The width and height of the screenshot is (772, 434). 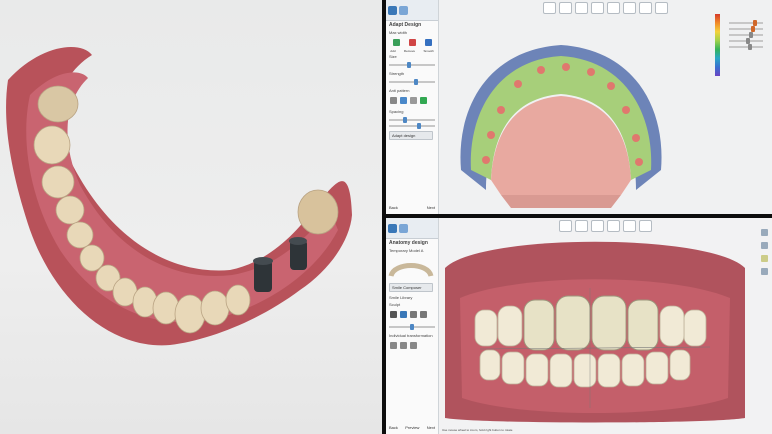 I want to click on right-icon-strip, so click(x=764, y=252).